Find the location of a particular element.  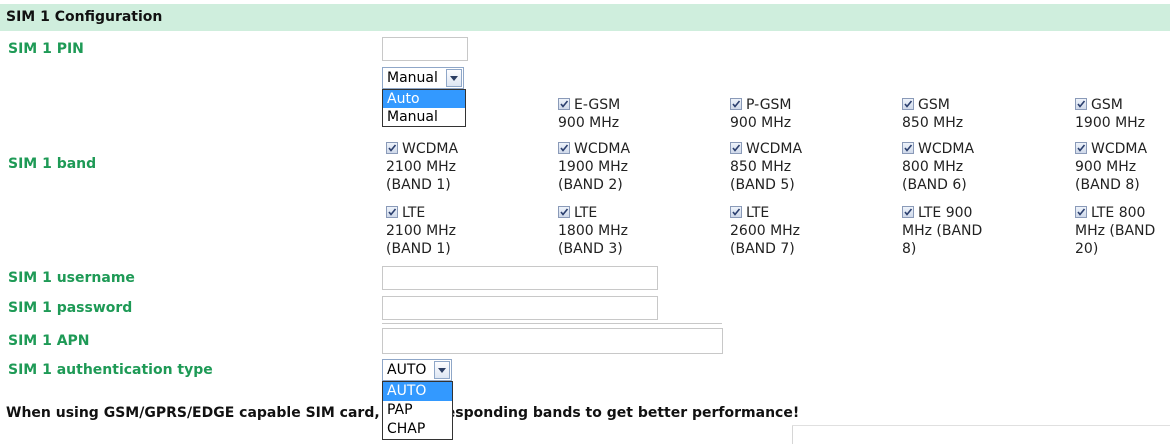

band-name: LTE 800 is located at coordinates (1118, 213).